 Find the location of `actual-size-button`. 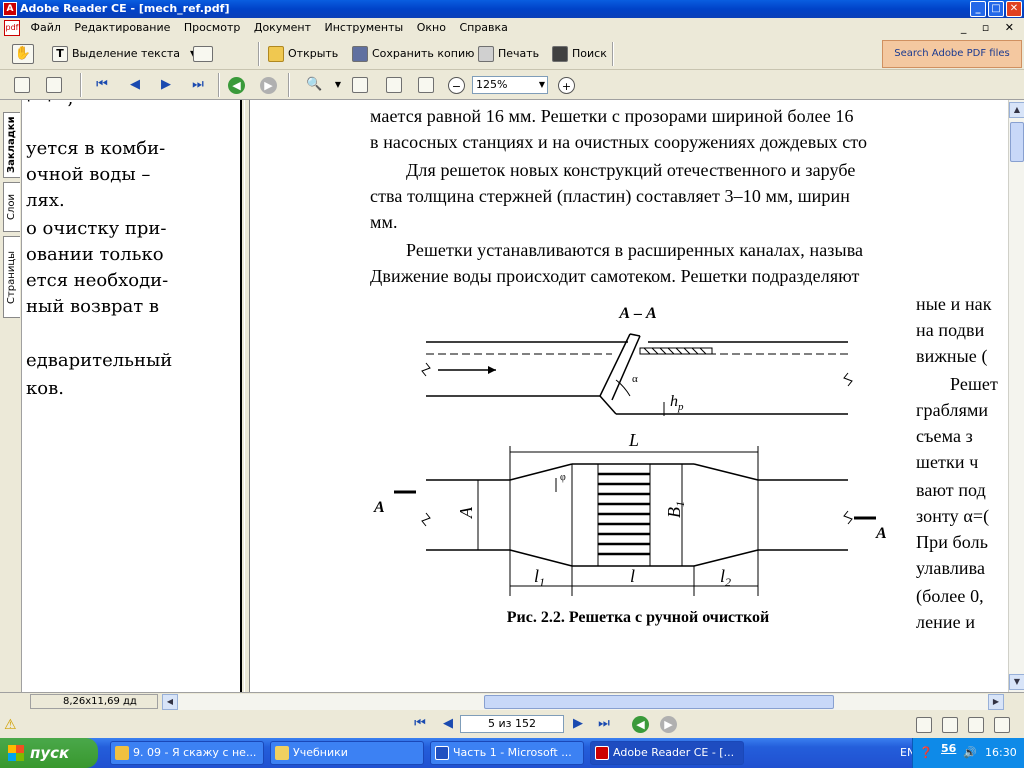

actual-size-button is located at coordinates (360, 85).